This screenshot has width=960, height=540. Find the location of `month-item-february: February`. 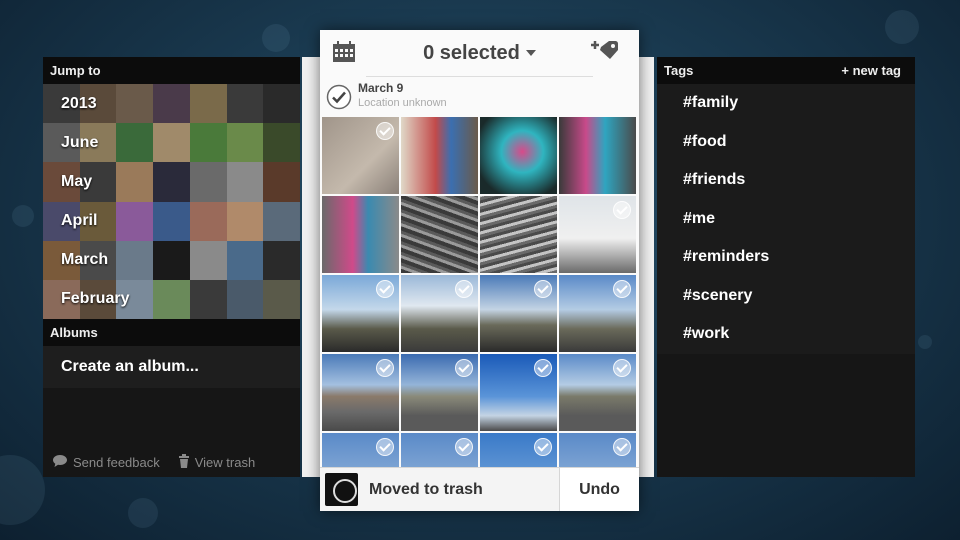

month-item-february: February is located at coordinates (171, 298).